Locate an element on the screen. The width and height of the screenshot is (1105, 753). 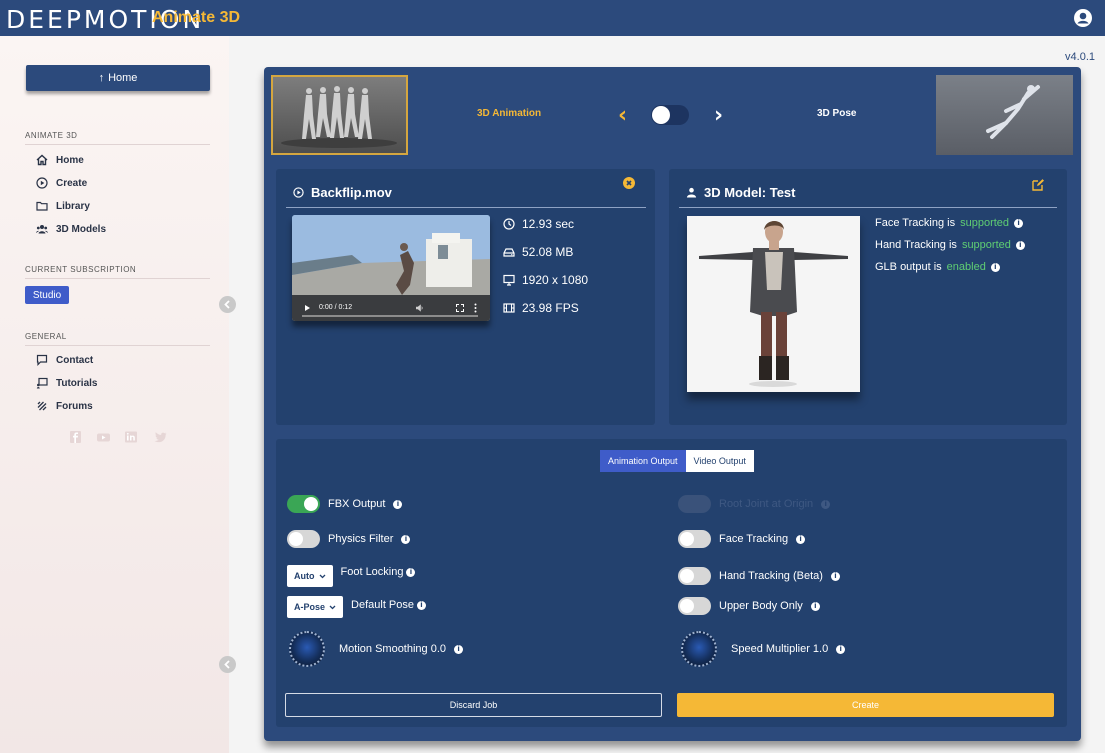
feature-status: enabled is located at coordinates (966, 267).